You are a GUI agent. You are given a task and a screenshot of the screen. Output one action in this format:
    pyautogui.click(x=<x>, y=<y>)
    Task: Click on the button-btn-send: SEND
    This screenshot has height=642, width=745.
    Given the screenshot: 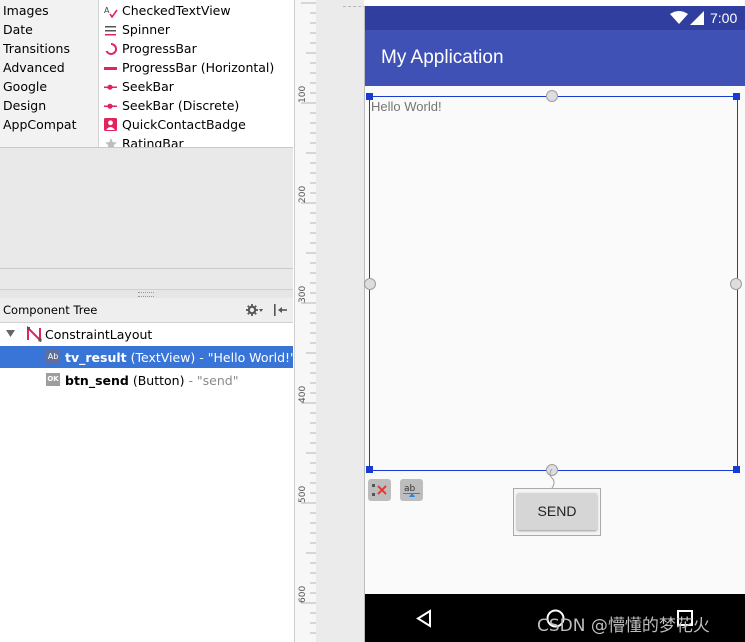 What is the action you would take?
    pyautogui.click(x=557, y=512)
    